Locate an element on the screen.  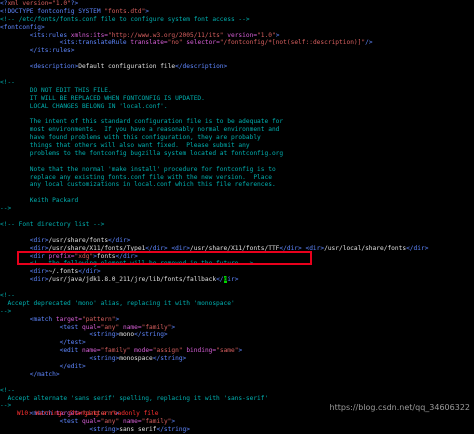
code-token: <!-- Font directory list --> is located at coordinates (52, 224).